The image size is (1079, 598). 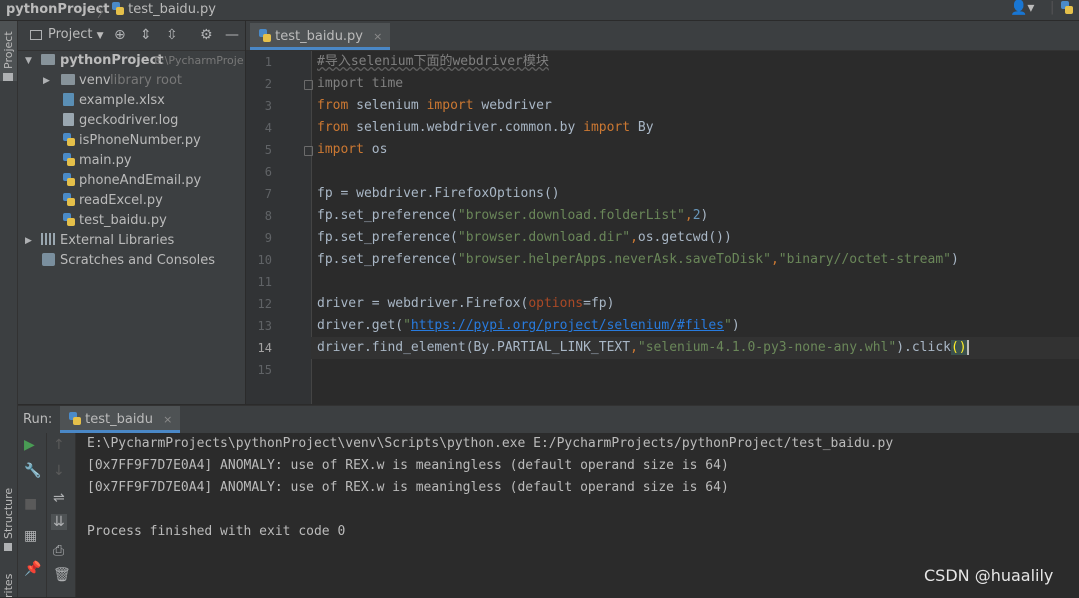 I want to click on breadcrumb-file: test_baidu.py, so click(x=163, y=9).